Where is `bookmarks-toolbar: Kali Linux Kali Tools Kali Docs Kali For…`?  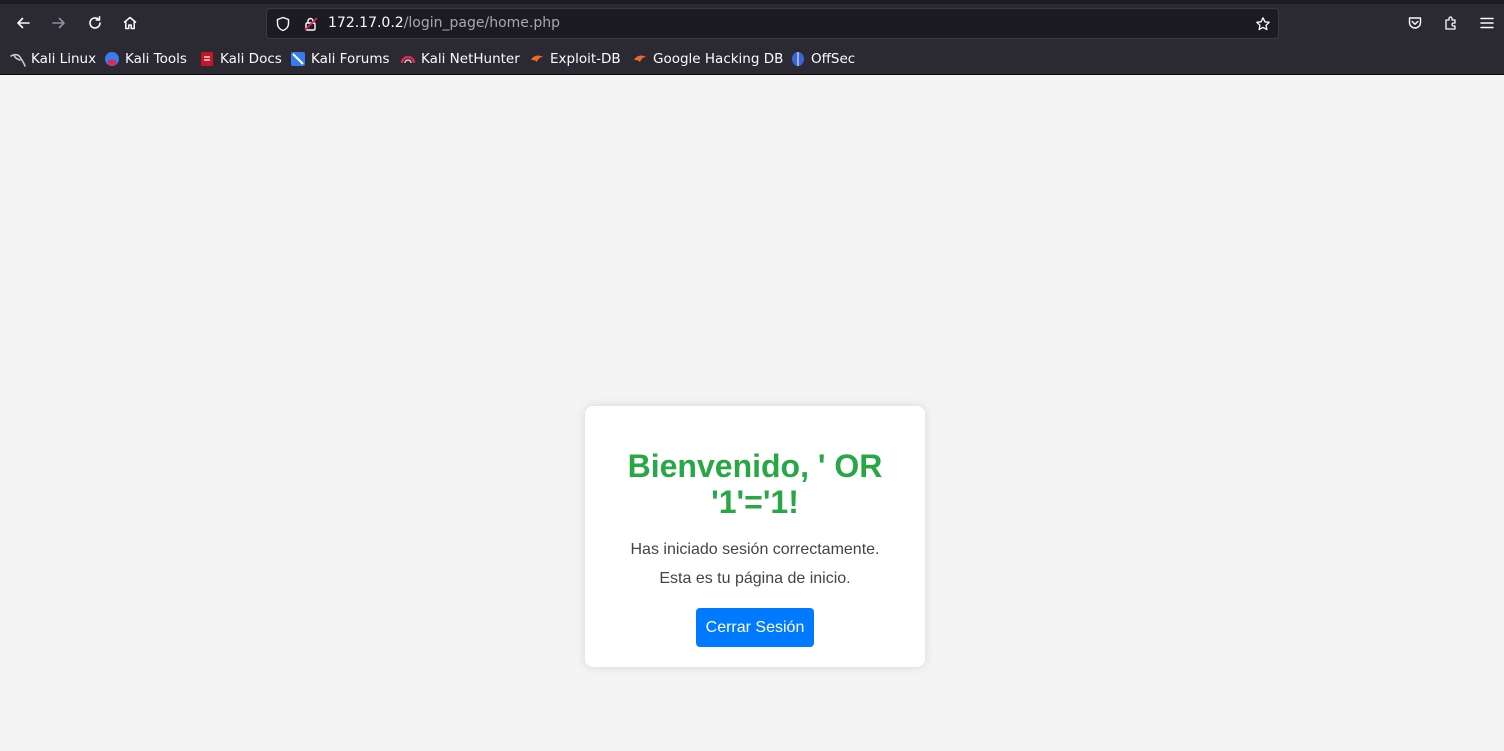
bookmarks-toolbar: Kali Linux Kali Tools Kali Docs Kali For… is located at coordinates (752, 59).